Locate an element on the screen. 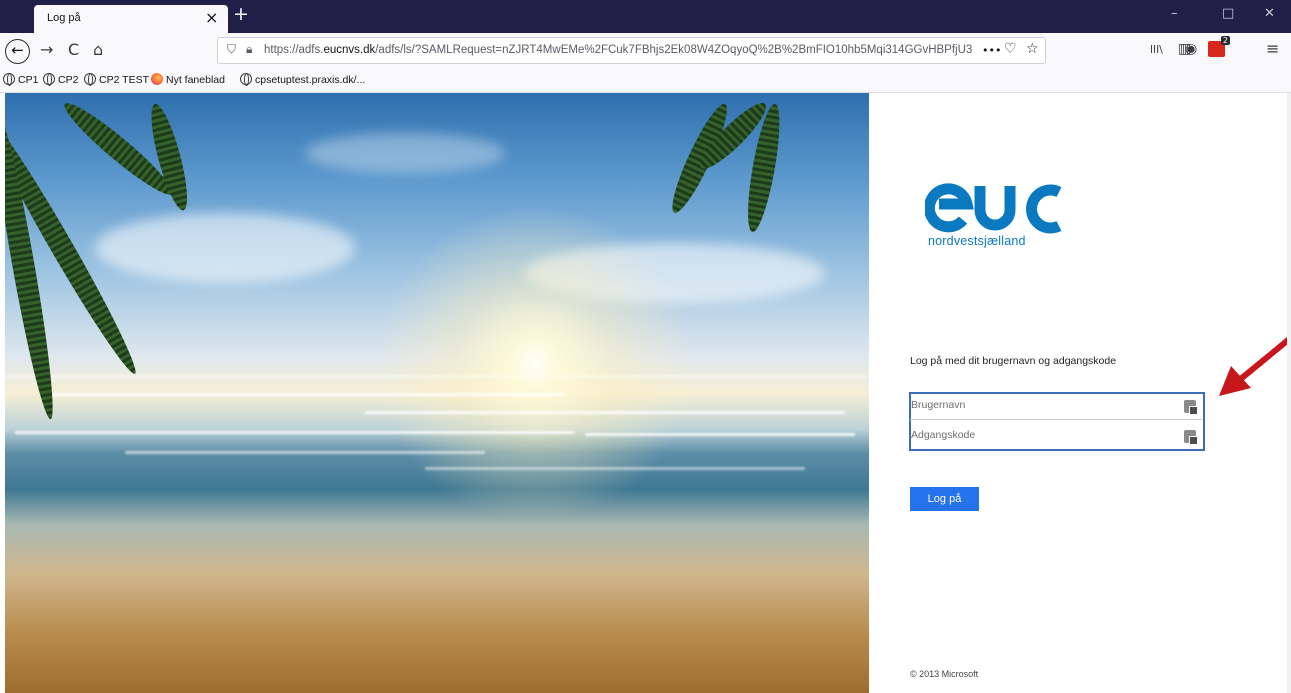 This screenshot has width=1291, height=693. new-tab-icon: + is located at coordinates (241, 14).